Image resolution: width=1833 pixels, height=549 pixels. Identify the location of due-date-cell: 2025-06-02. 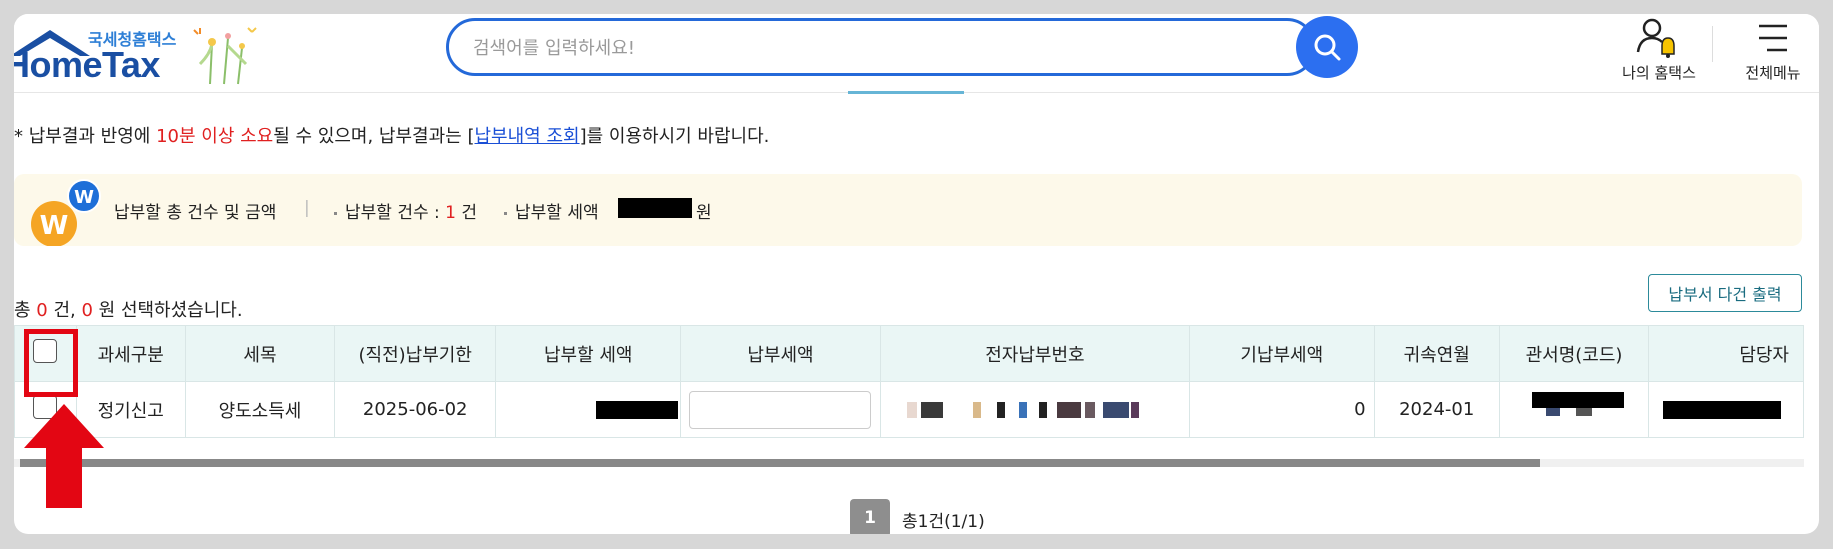
(415, 409).